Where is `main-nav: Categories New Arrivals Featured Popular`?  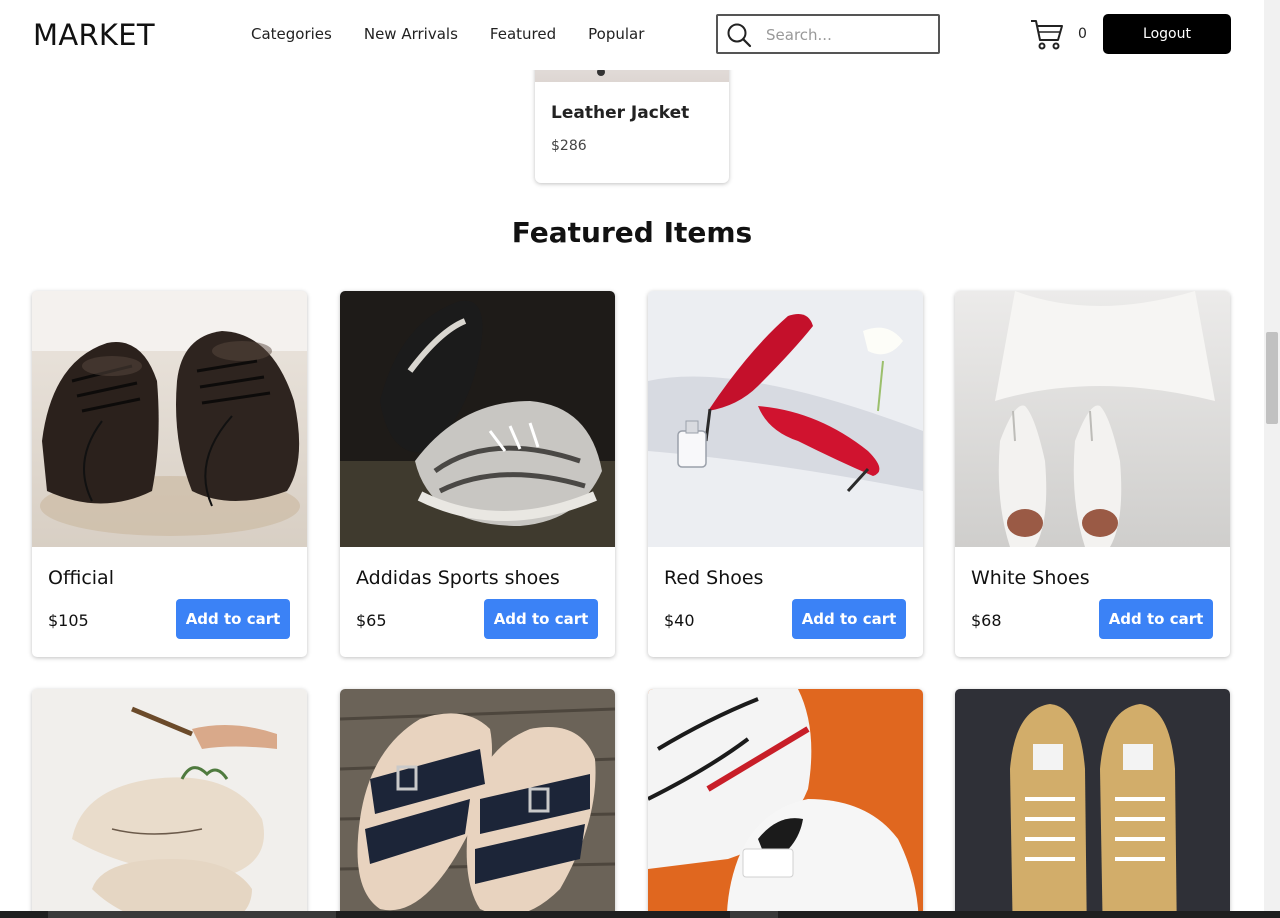 main-nav: Categories New Arrivals Featured Popular is located at coordinates (463, 34).